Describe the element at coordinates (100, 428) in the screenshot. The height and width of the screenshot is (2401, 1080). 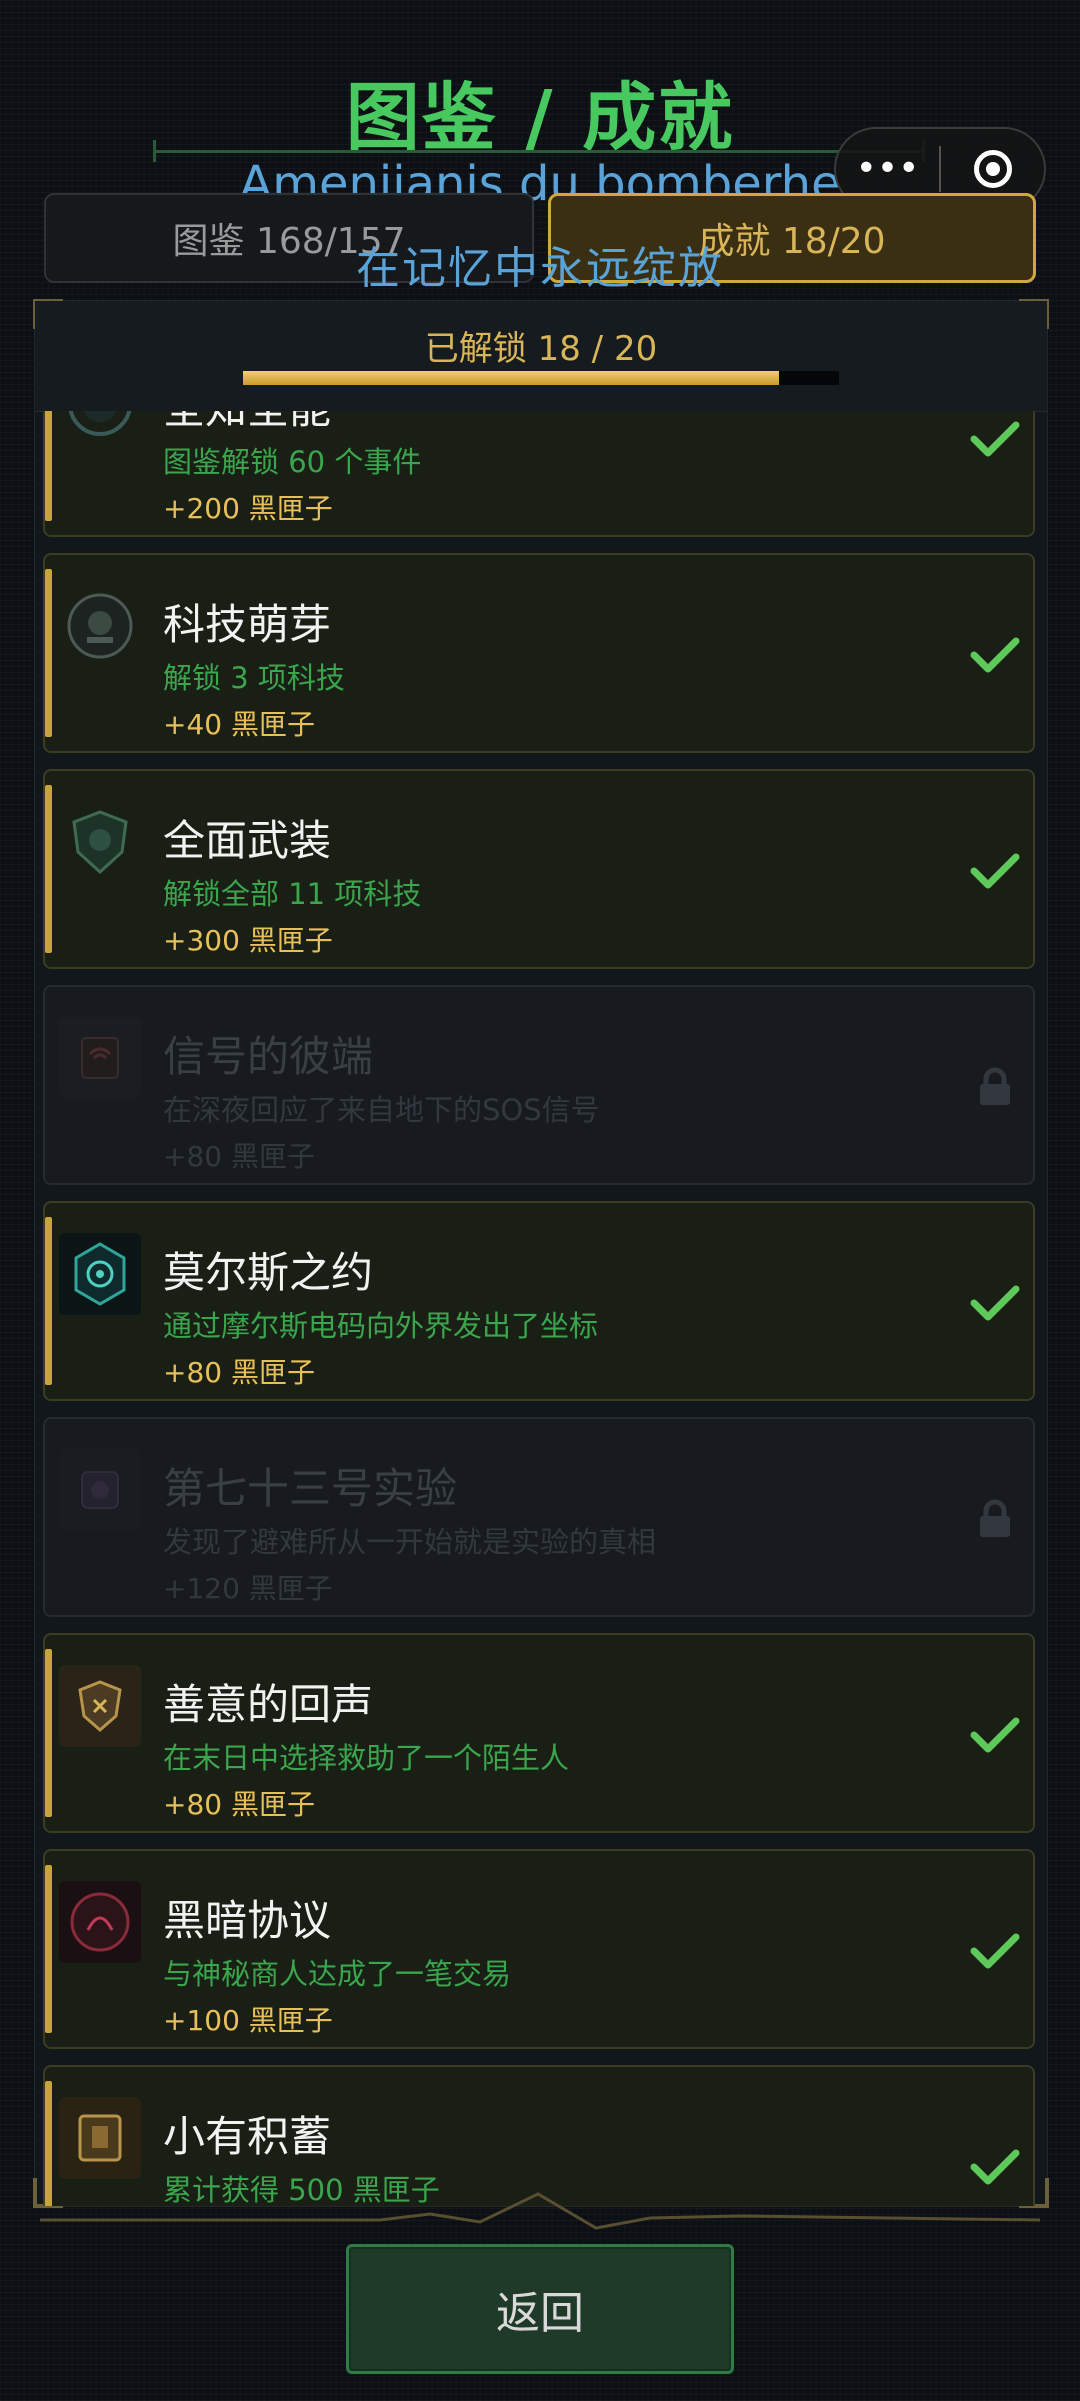
I see `badge-icon` at that location.